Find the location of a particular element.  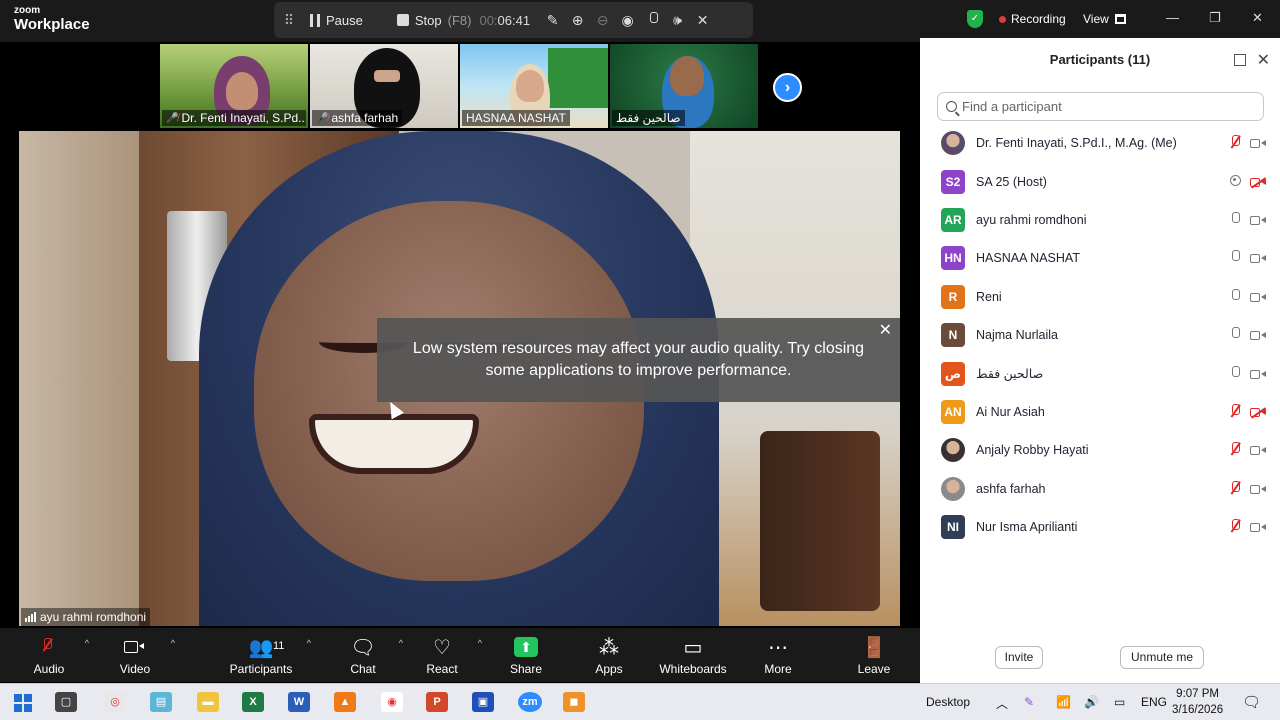

notepad-icon: ▤ is located at coordinates (161, 702).